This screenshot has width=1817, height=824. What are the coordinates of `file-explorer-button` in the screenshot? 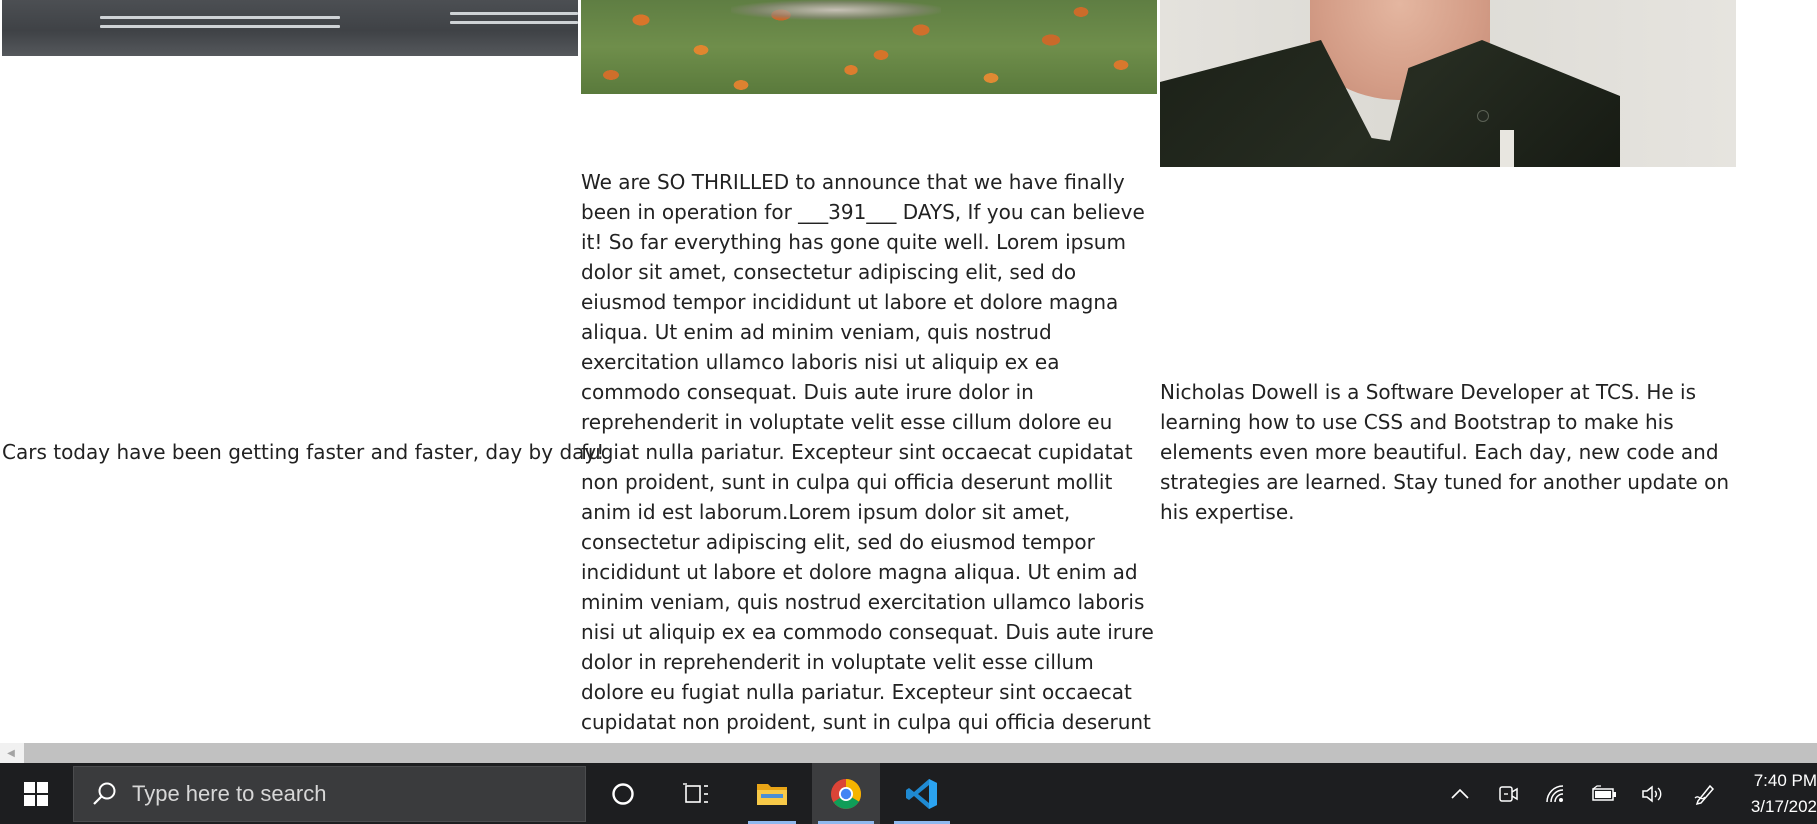 It's located at (772, 793).